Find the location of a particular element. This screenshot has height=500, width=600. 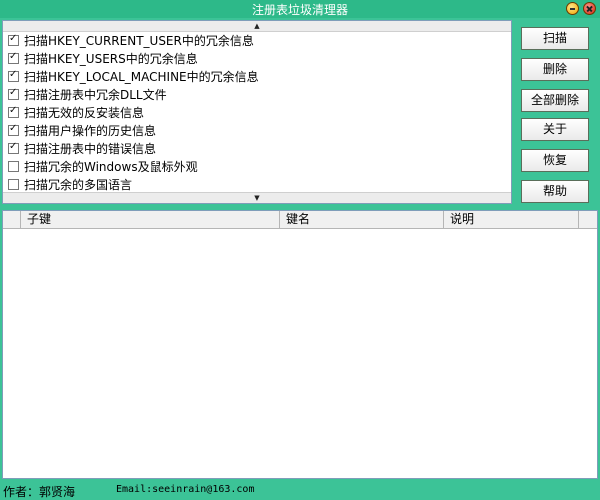

close-icon is located at coordinates (589, 8).